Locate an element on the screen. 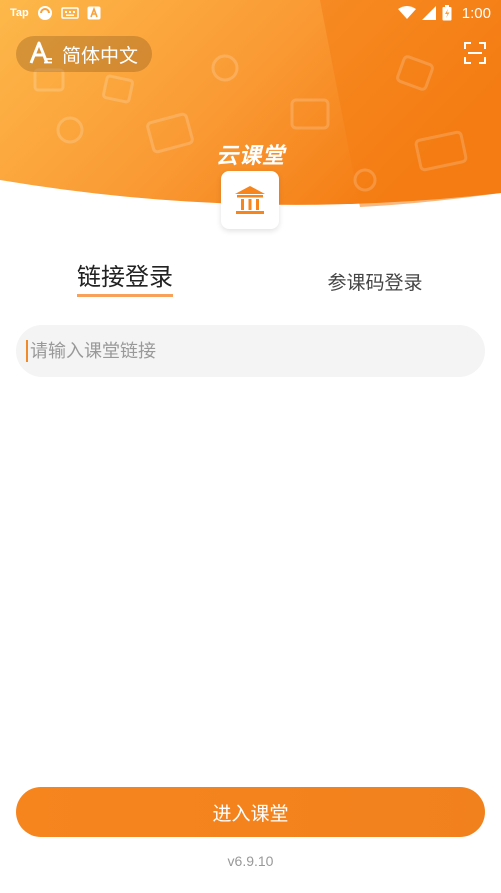 The width and height of the screenshot is (501, 893). keyboard-icon is located at coordinates (70, 13).